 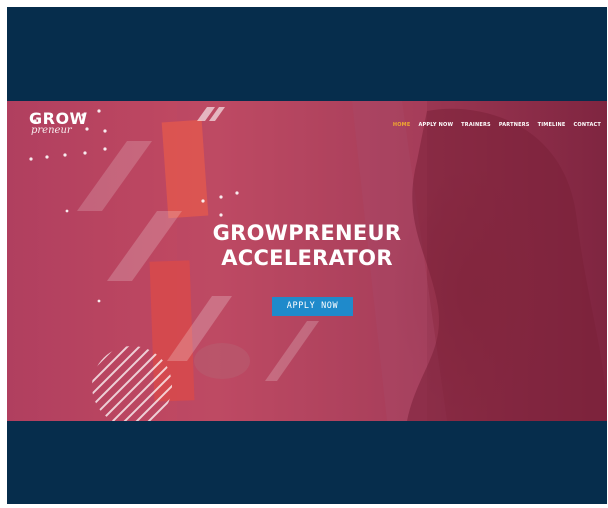 What do you see at coordinates (476, 125) in the screenshot?
I see `nav-item-trainers: TRAINERS` at bounding box center [476, 125].